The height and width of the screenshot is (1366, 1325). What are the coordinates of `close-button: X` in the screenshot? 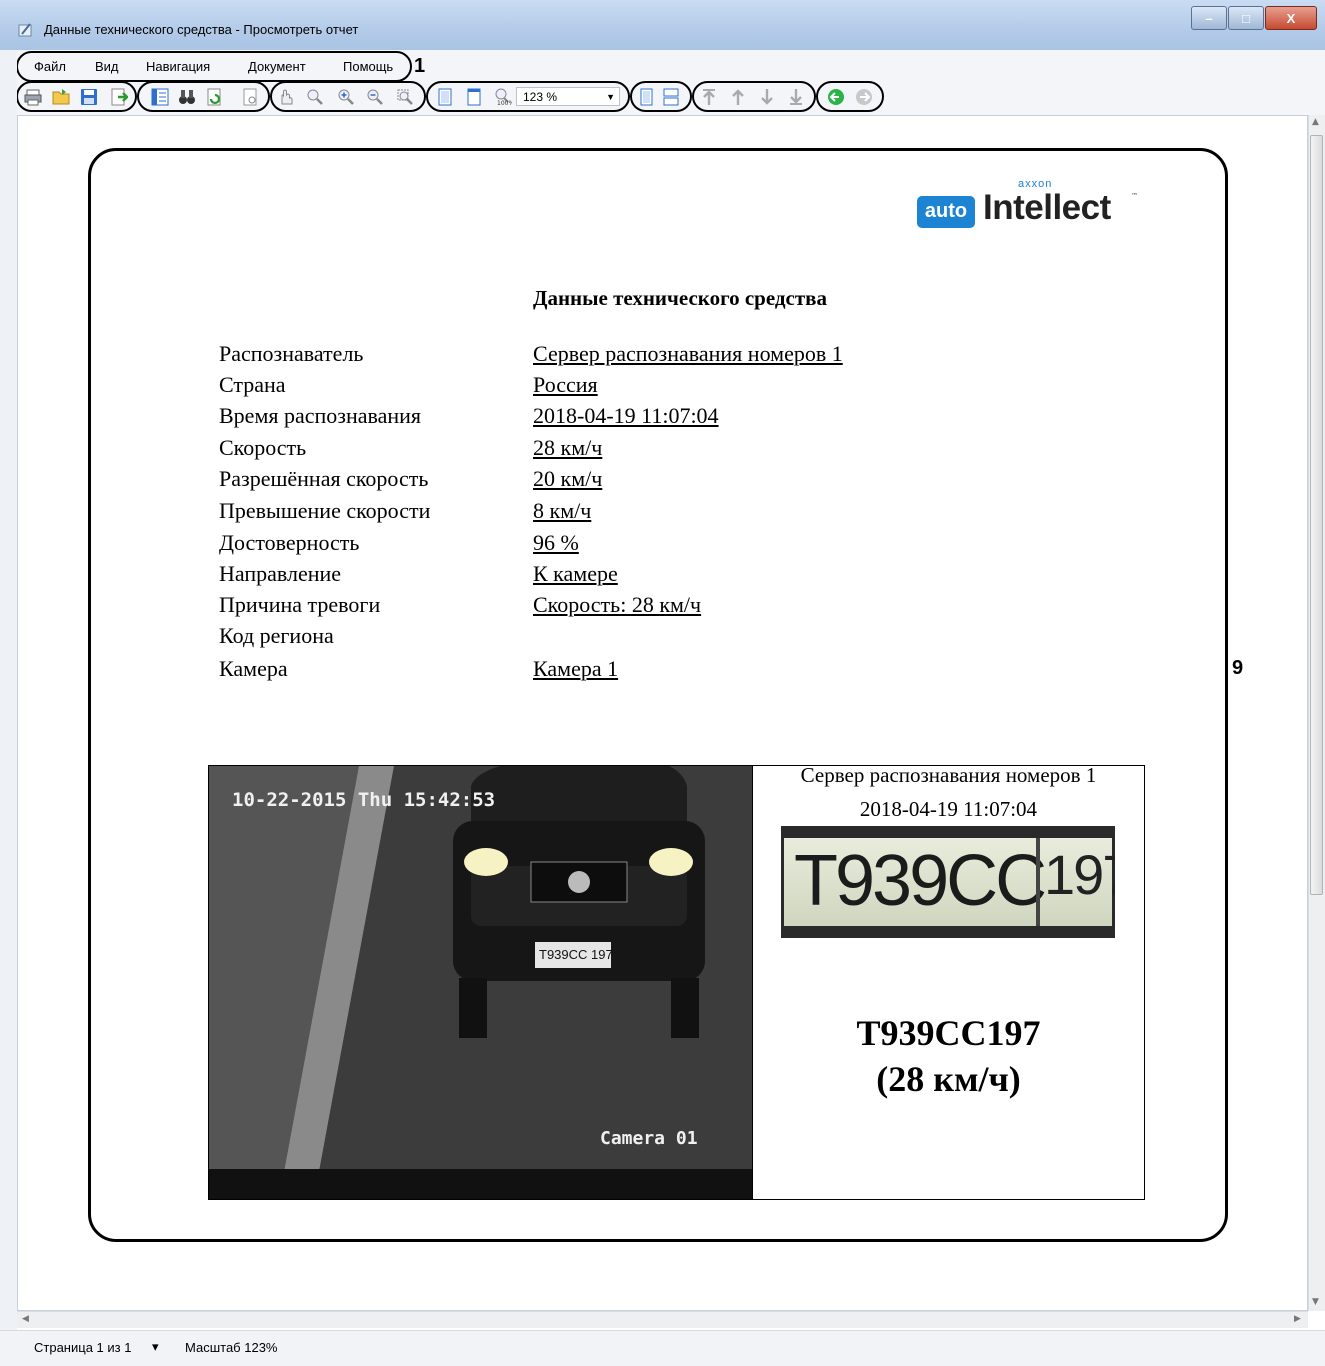 It's located at (1291, 18).